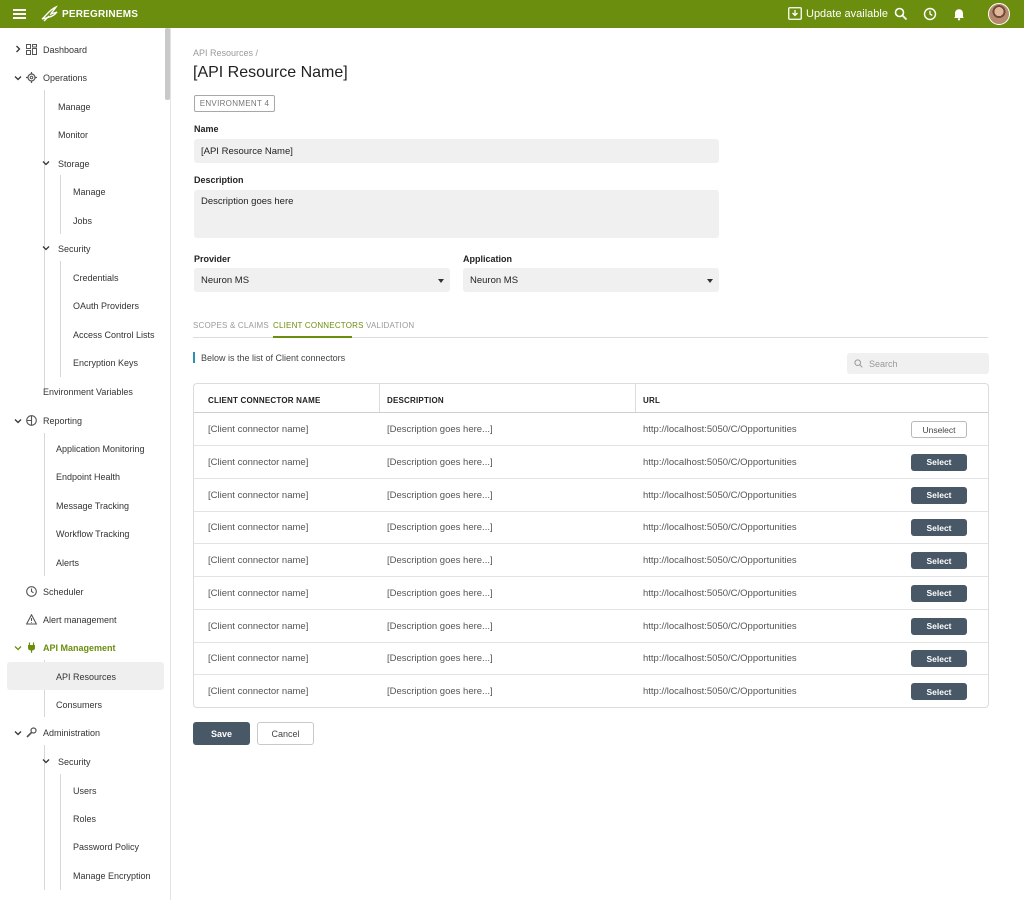 The image size is (1024, 900). I want to click on tab-client-connectors: CLIENT CONNECTORS, so click(318, 325).